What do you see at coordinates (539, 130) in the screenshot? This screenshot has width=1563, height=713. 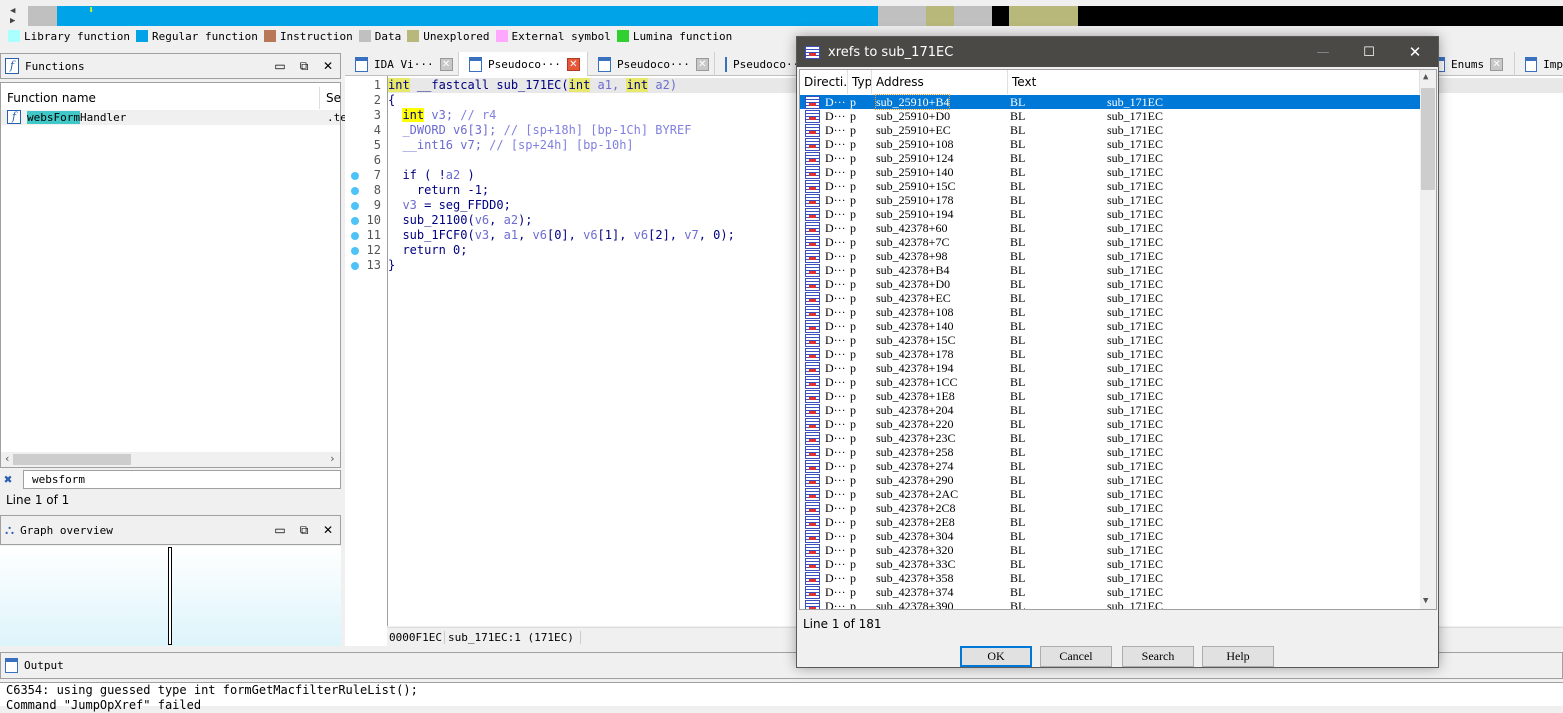 I see `code-line: _DWORD v6[3]; // [sp+18h] [bp-1Ch] BYREF` at bounding box center [539, 130].